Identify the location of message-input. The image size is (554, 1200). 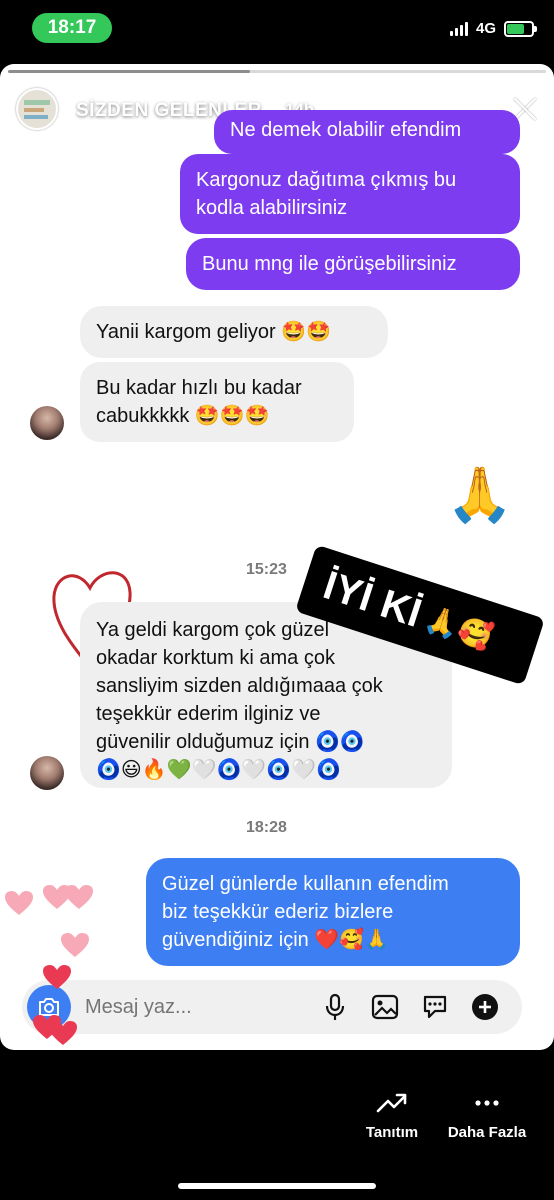
(200, 1007).